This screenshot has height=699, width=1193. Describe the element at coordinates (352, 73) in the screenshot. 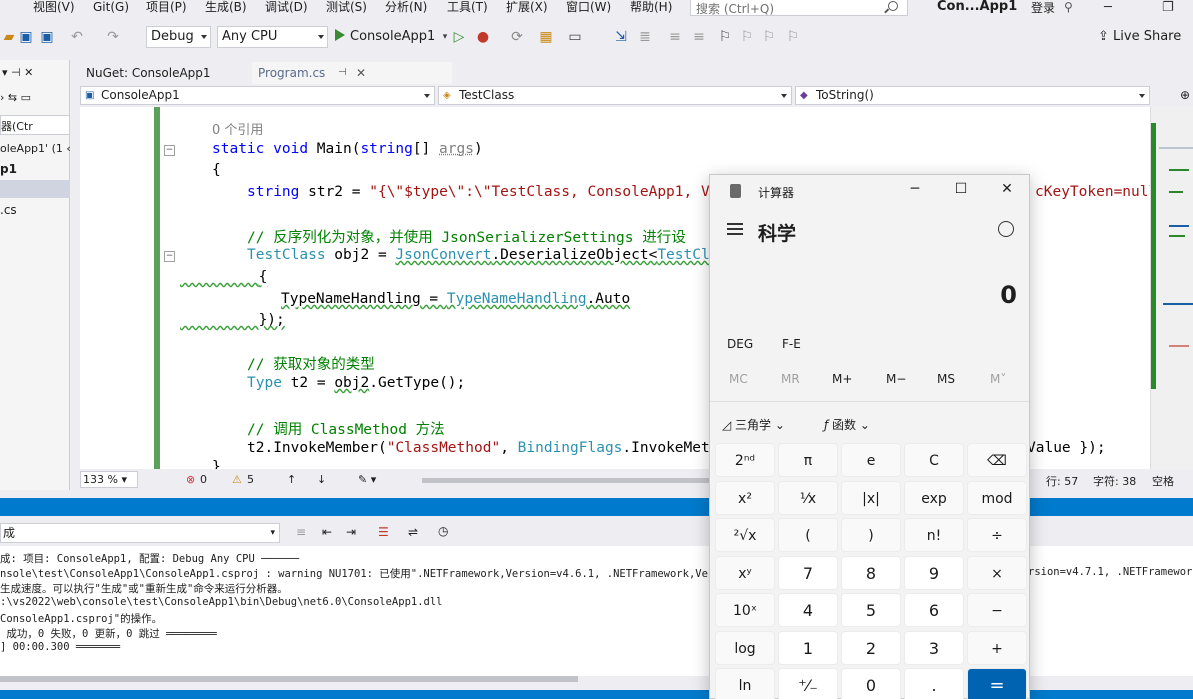

I see `tab-program-cs: Program.cs ⊣ ✕` at that location.